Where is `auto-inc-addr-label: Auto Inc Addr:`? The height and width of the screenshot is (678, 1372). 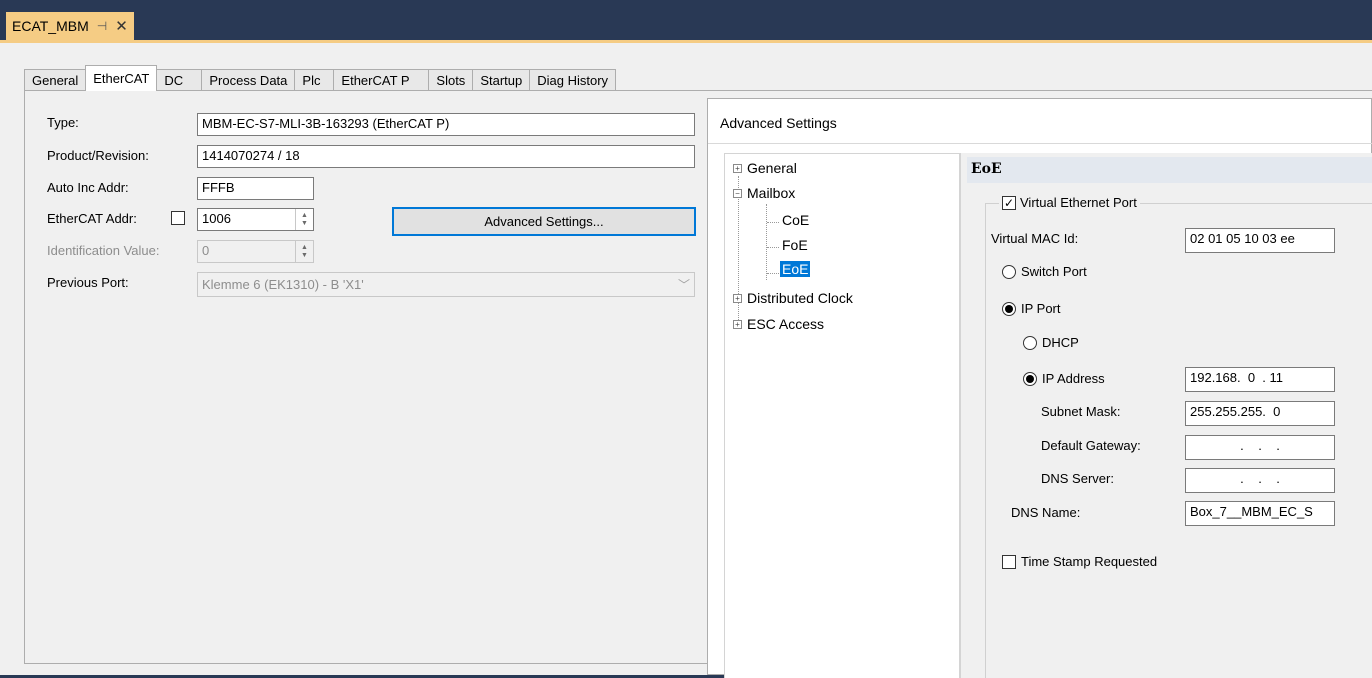 auto-inc-addr-label: Auto Inc Addr: is located at coordinates (88, 187).